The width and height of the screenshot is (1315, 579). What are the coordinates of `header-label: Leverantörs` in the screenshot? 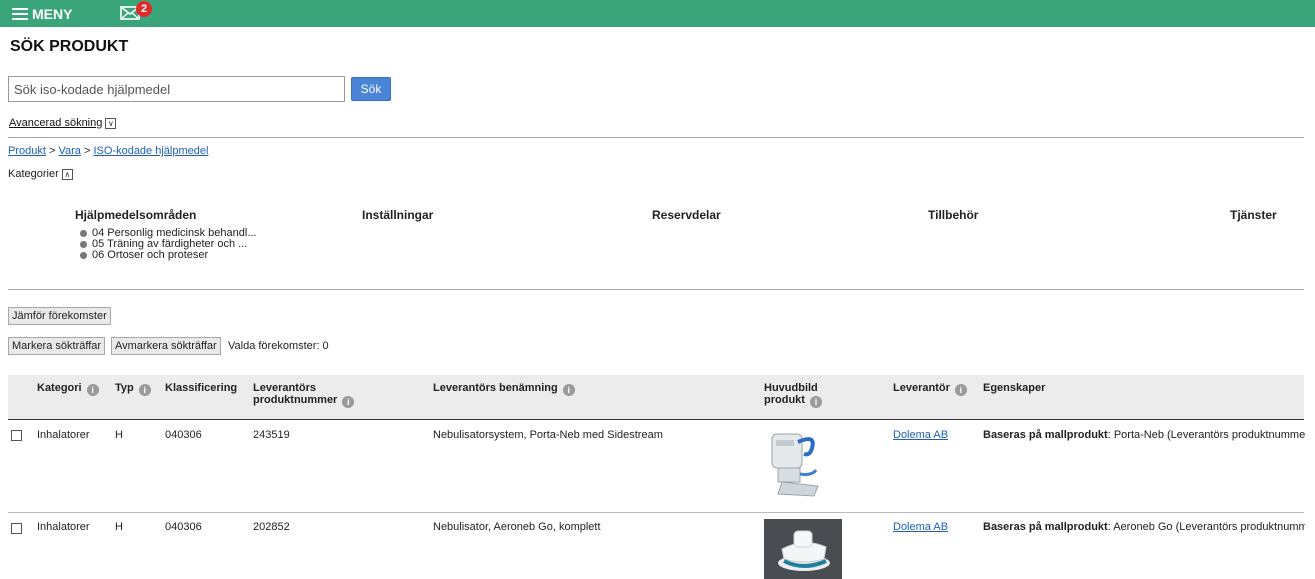 It's located at (284, 388).